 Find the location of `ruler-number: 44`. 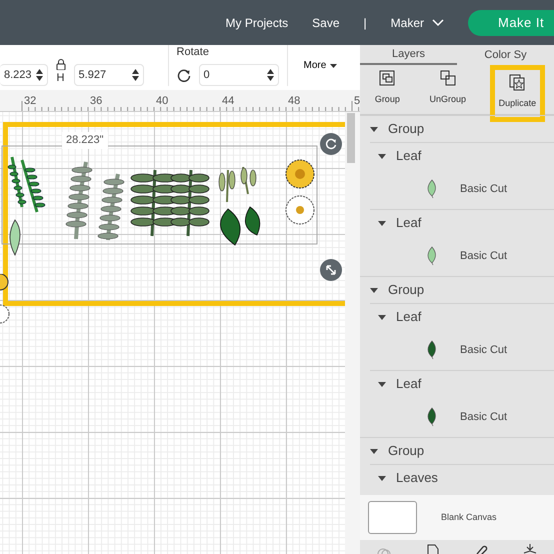

ruler-number: 44 is located at coordinates (228, 101).